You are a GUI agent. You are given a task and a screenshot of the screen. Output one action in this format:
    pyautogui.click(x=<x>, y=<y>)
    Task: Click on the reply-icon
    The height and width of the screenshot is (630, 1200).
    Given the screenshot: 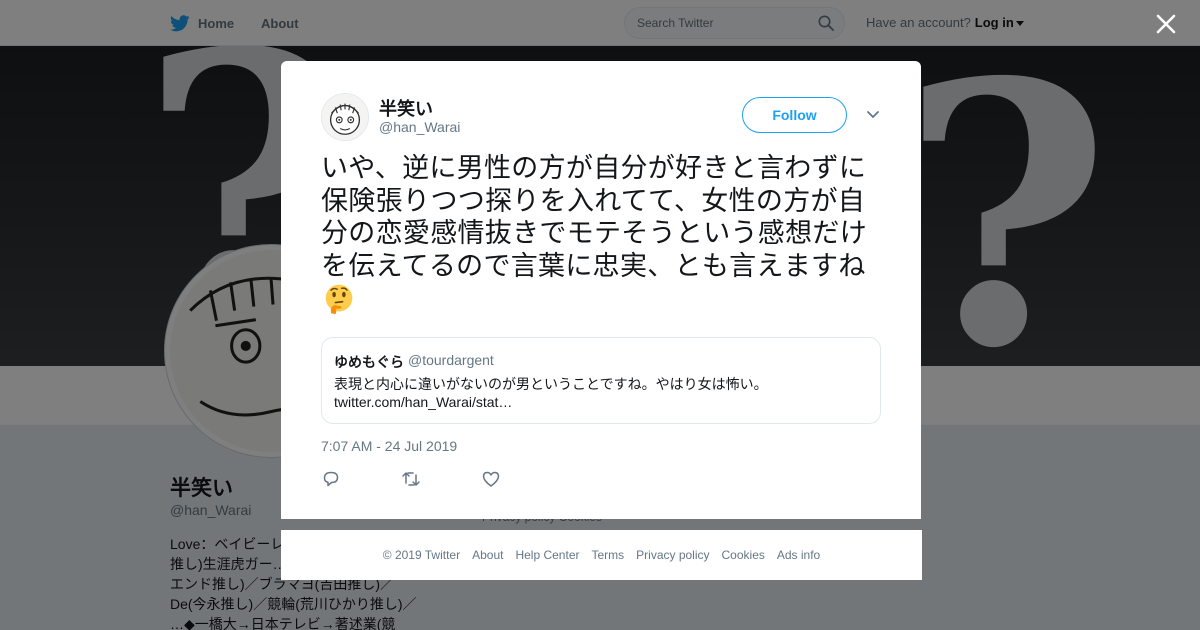 What is the action you would take?
    pyautogui.click(x=331, y=479)
    